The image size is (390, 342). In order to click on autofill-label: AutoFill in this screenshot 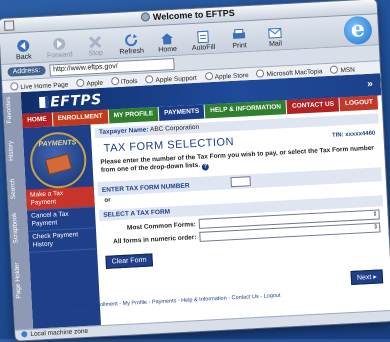, I will do `click(203, 48)`.